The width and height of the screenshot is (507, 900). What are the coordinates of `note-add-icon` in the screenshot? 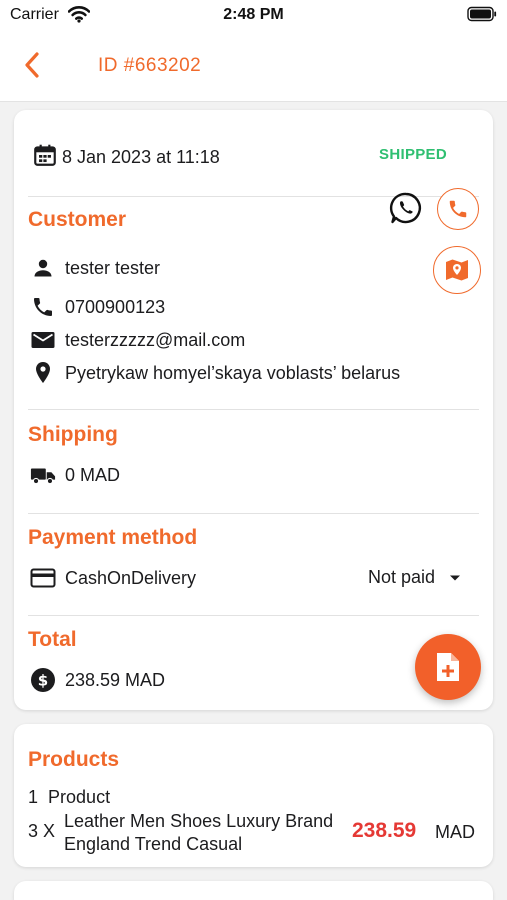 It's located at (448, 667).